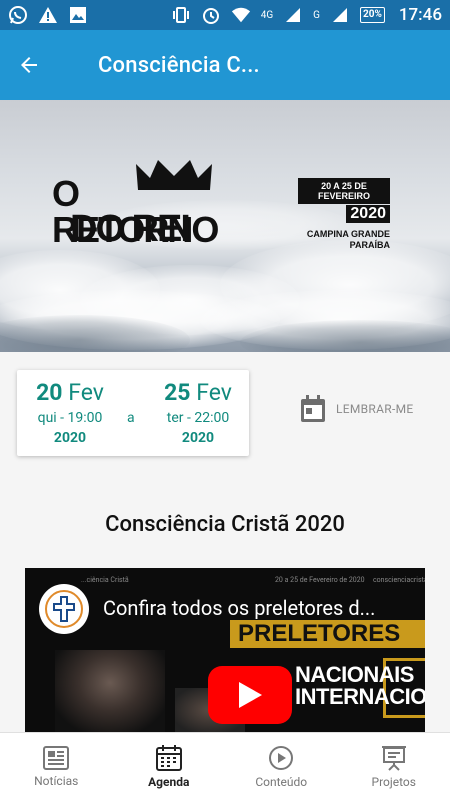 The width and height of the screenshot is (450, 800). What do you see at coordinates (267, 15) in the screenshot?
I see `network-type-1: 4G` at bounding box center [267, 15].